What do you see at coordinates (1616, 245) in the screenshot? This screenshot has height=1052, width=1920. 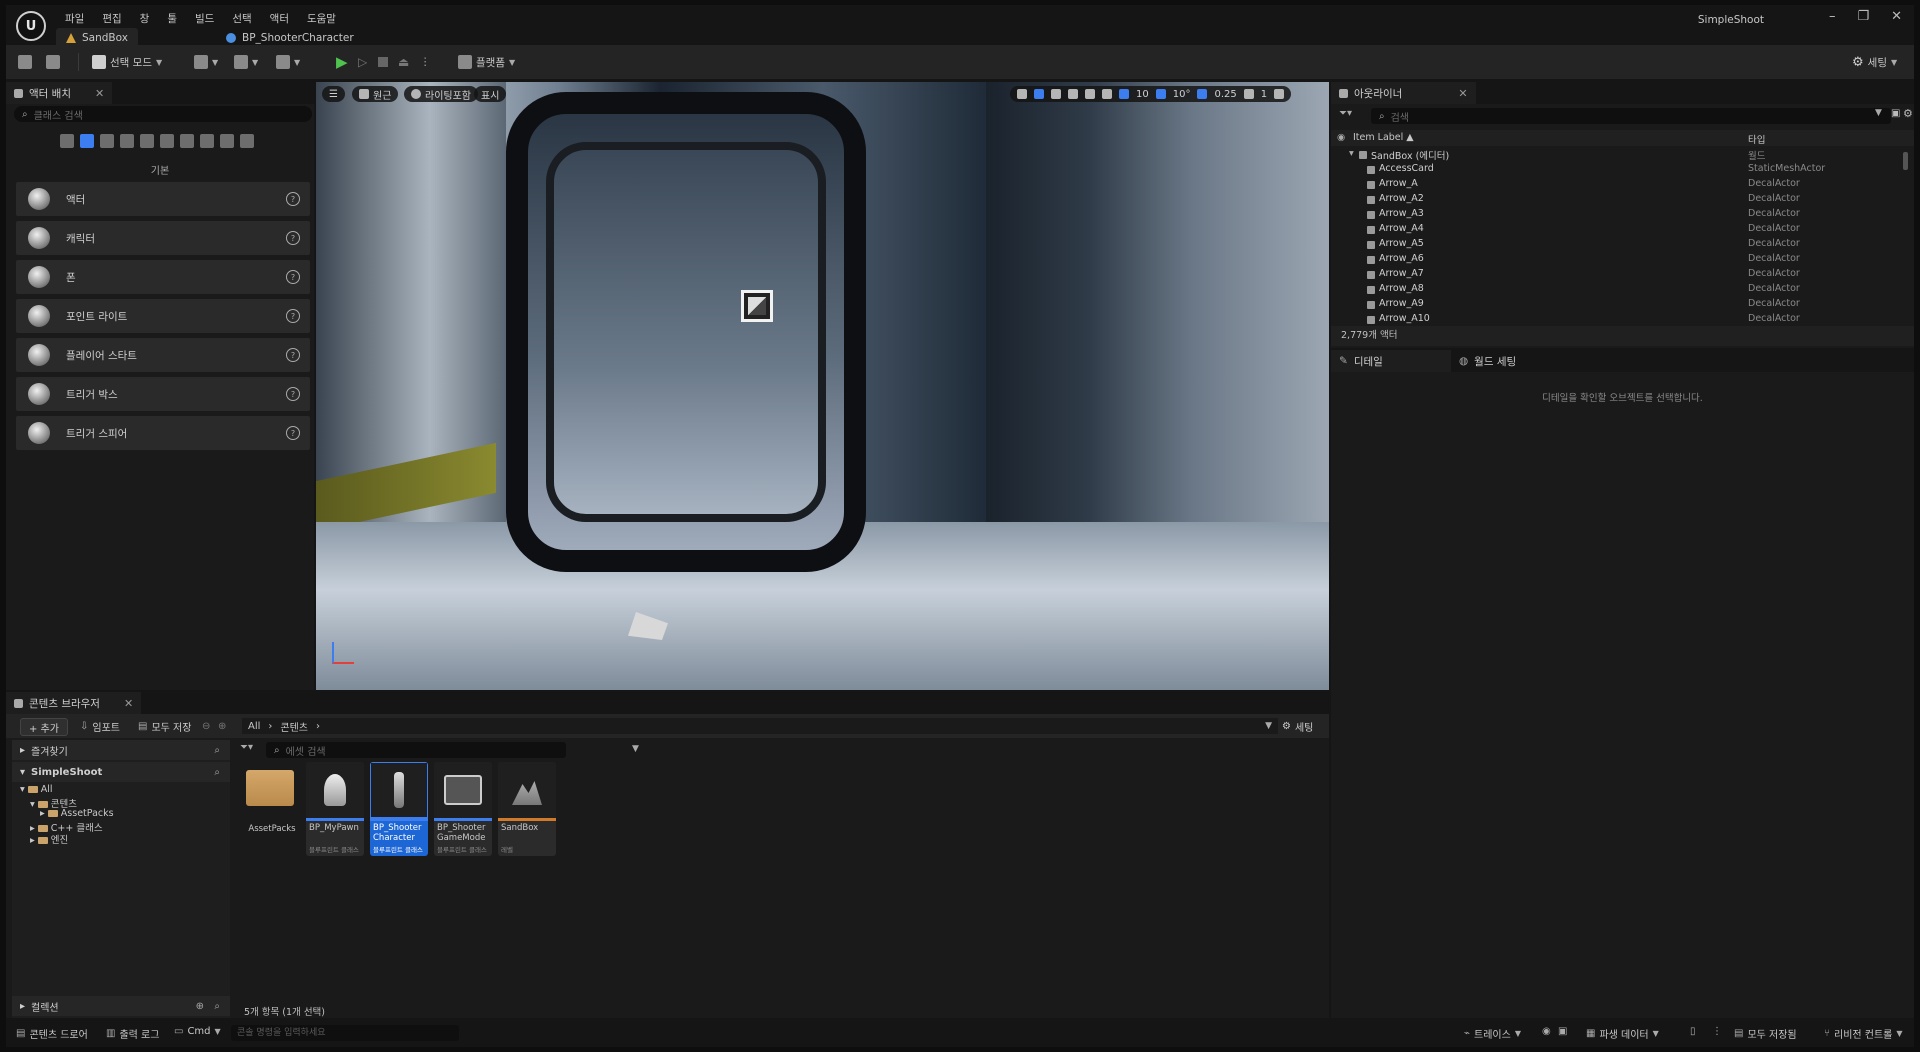 I see `outliner-row: Arrow_A5 DecalActor` at bounding box center [1616, 245].